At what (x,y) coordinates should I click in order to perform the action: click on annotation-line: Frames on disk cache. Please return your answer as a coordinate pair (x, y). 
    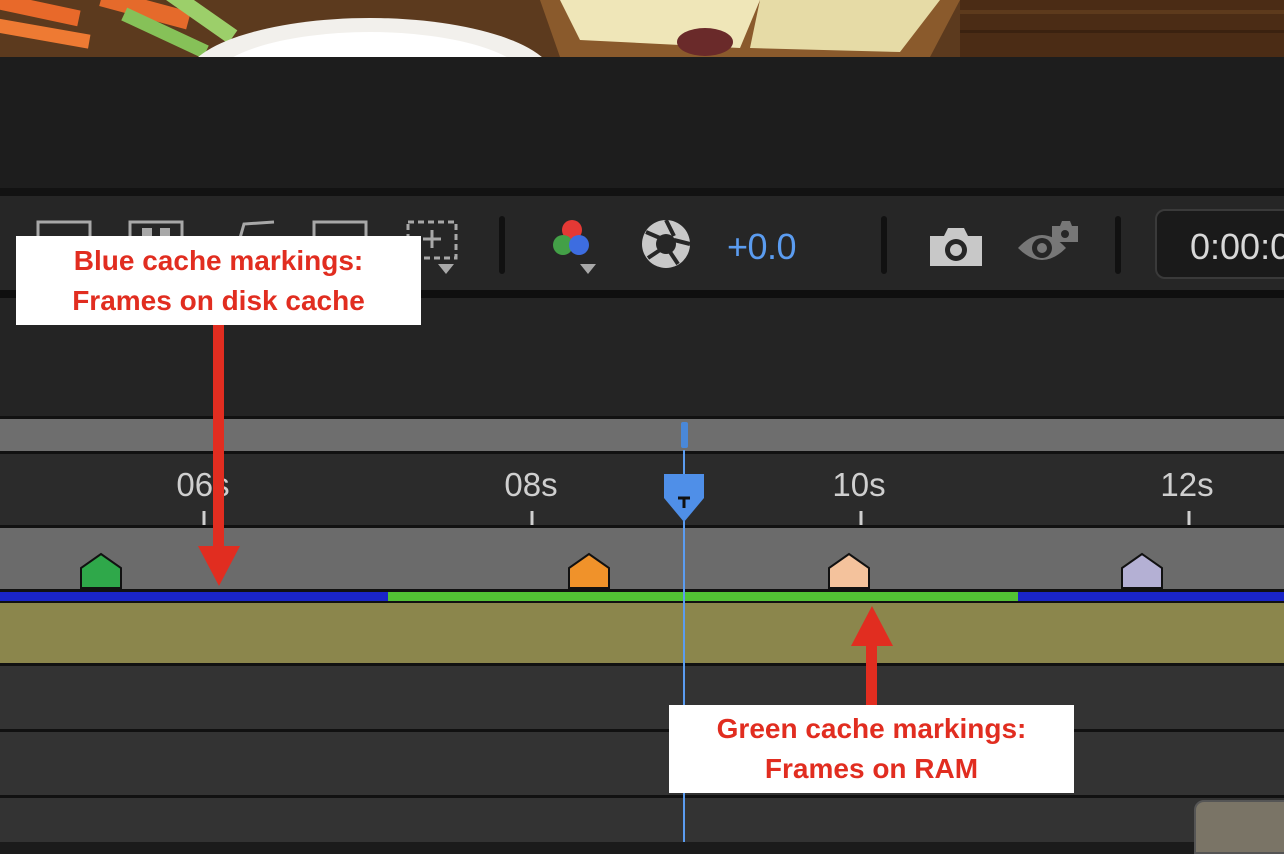
    Looking at the image, I should click on (218, 300).